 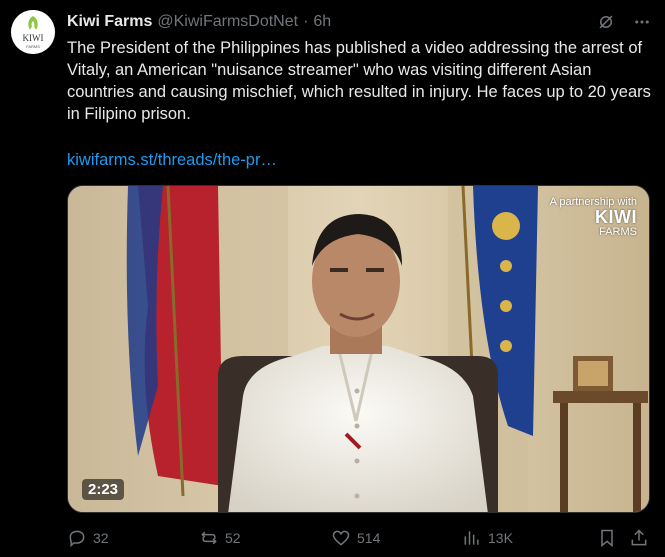 I want to click on avatar: KIWI FARMS, so click(x=33, y=32).